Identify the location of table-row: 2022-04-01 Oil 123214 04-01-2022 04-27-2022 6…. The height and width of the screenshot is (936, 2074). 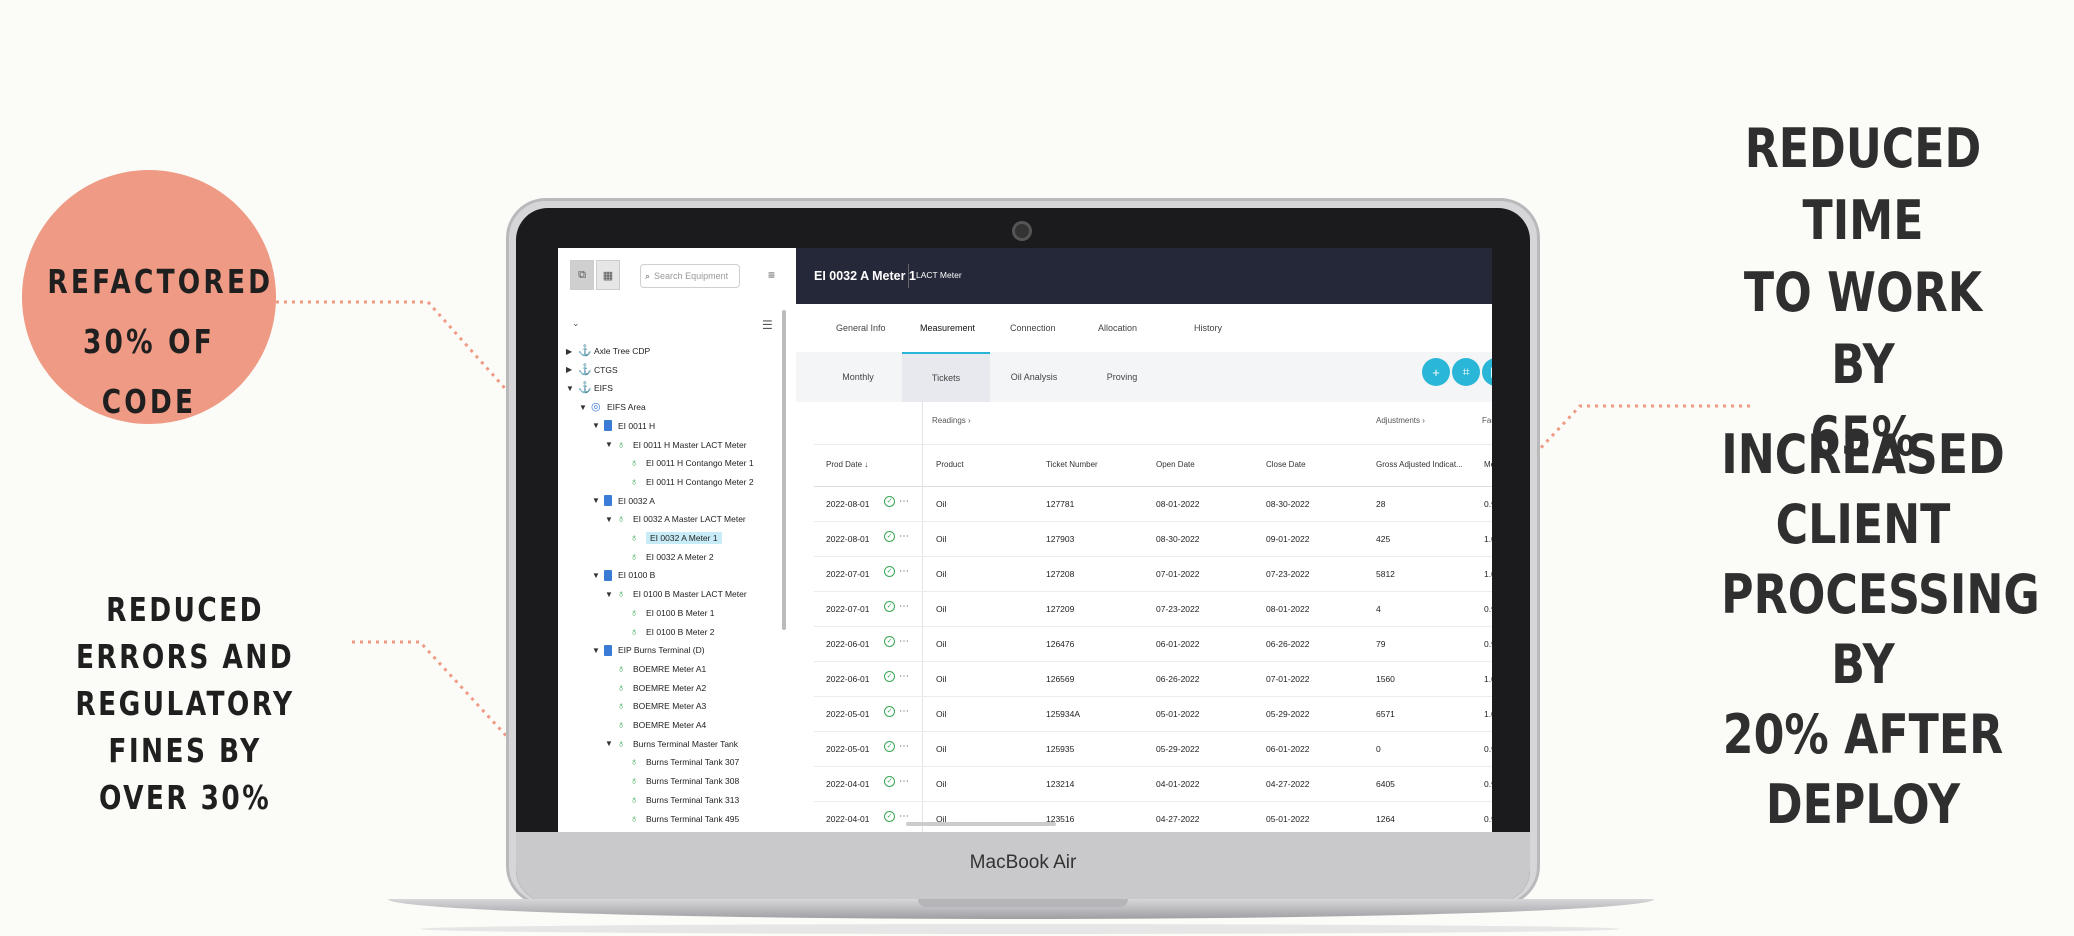
(1153, 784).